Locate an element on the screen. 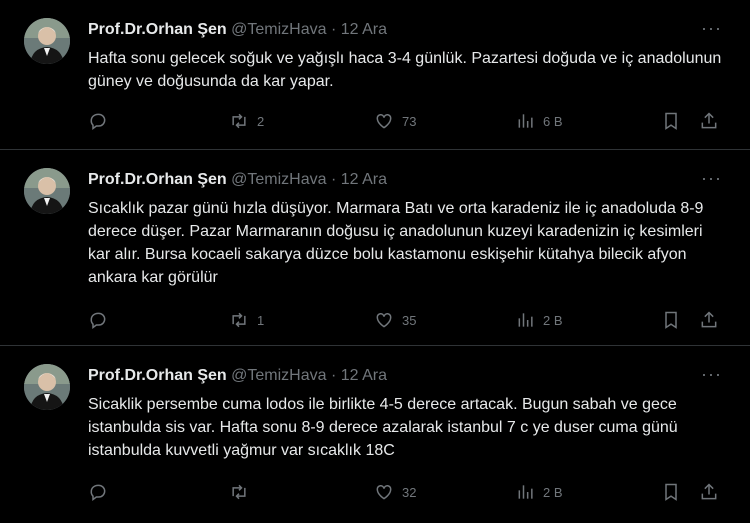 The image size is (750, 523). tweet-actions: 32 2 B is located at coordinates (409, 492).